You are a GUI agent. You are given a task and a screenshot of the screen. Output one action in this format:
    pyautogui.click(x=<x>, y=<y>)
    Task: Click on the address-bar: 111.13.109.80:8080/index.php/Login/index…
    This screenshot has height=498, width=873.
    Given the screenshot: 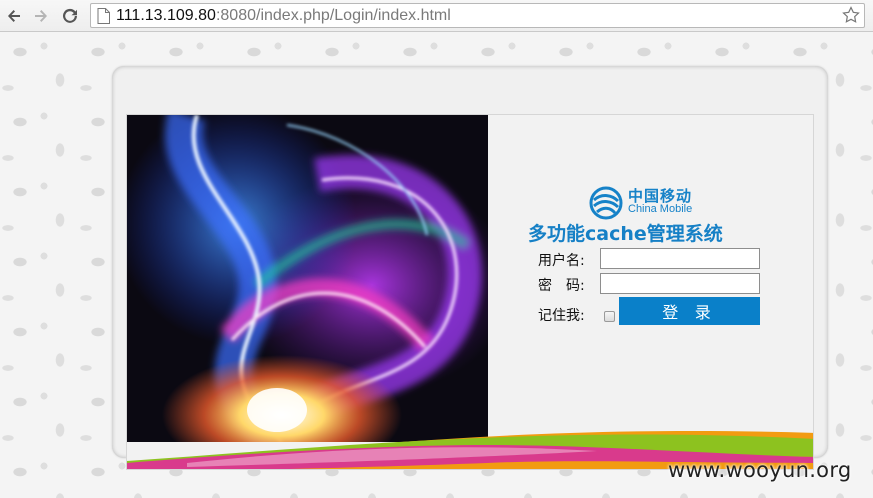 What is the action you would take?
    pyautogui.click(x=477, y=15)
    